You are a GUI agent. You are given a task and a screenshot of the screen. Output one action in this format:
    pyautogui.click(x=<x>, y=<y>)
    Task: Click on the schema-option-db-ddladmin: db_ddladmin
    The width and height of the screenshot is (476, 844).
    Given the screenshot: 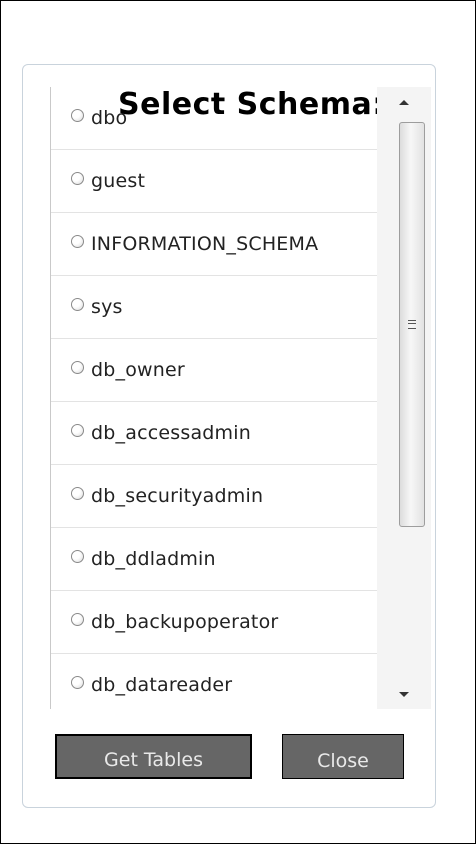 What is the action you would take?
    pyautogui.click(x=214, y=559)
    